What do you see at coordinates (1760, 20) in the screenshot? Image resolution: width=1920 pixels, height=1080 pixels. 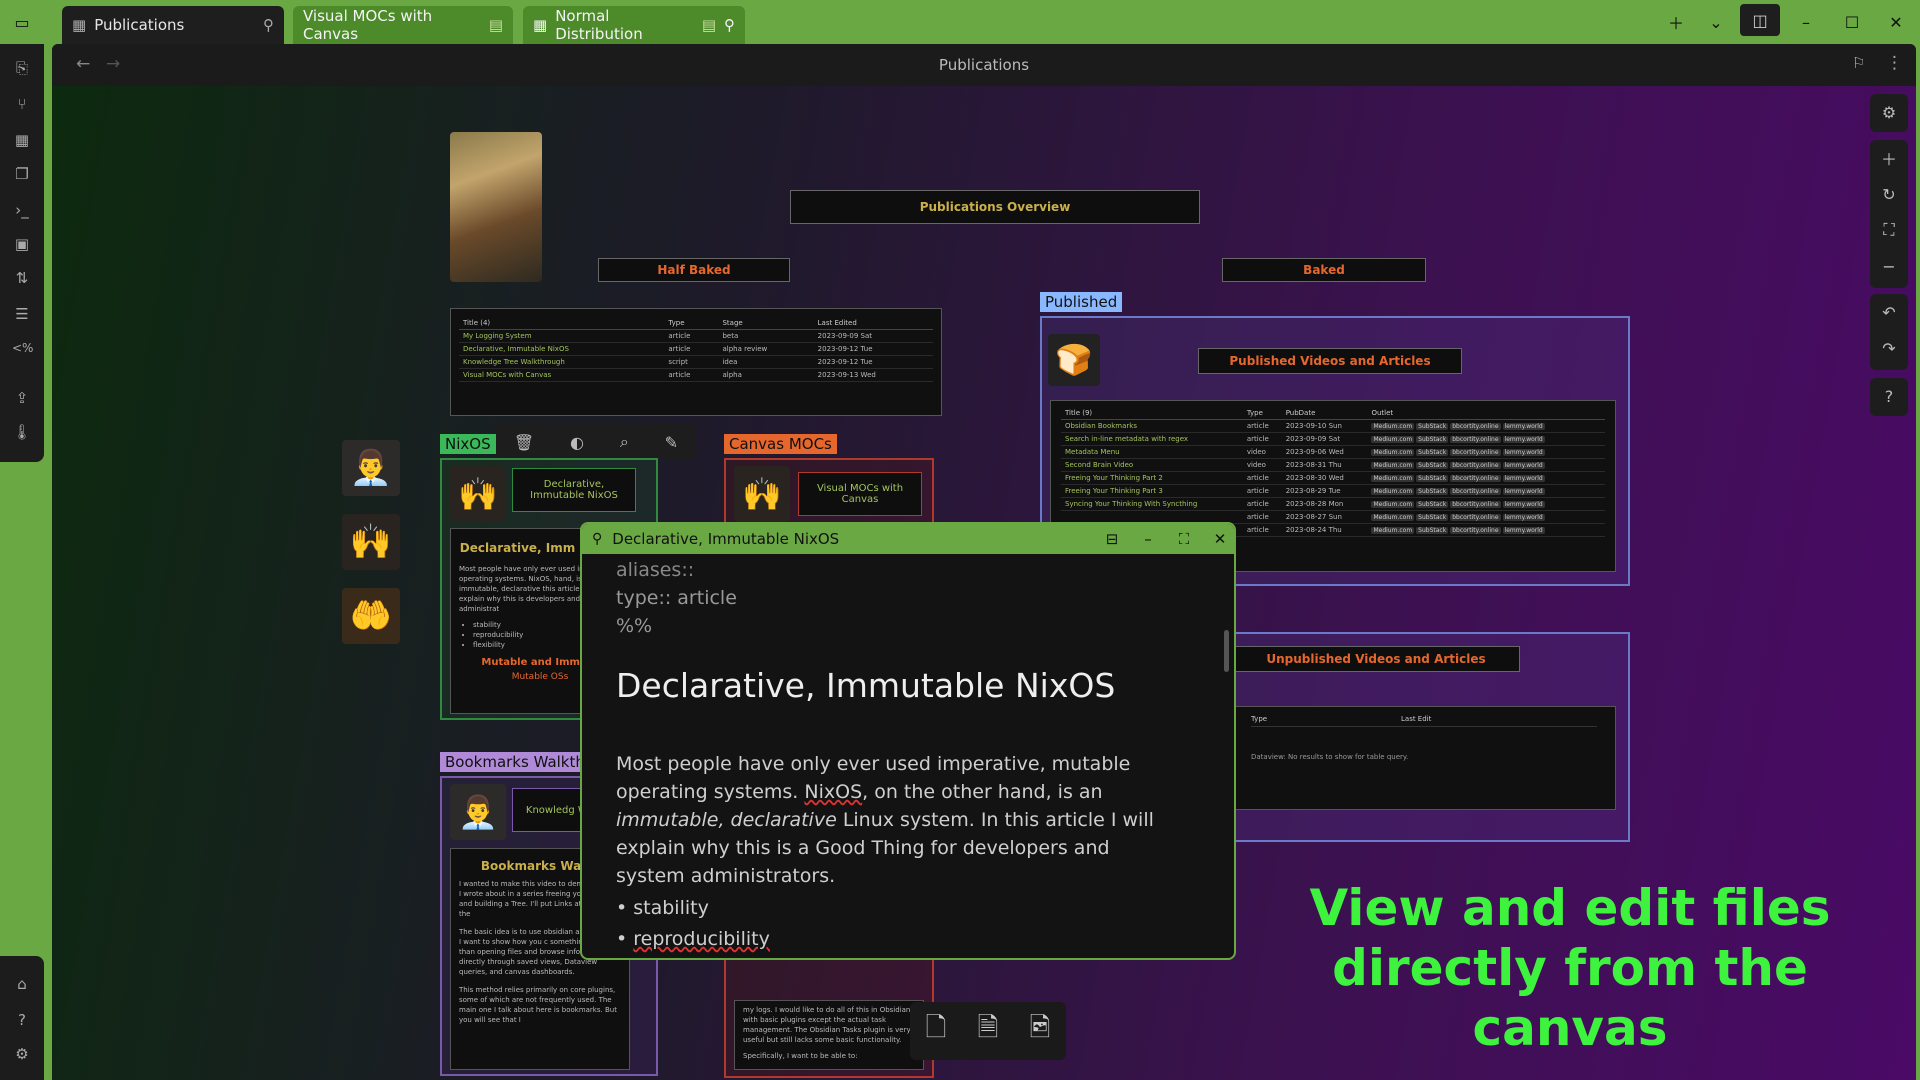 I see `right-sidebar-toggle-icon: ◫` at bounding box center [1760, 20].